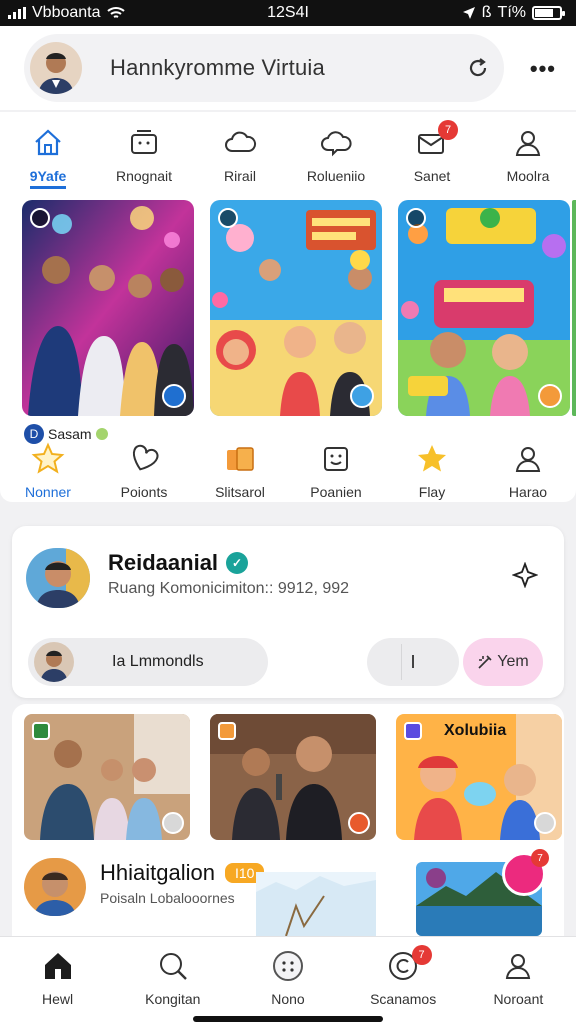 This screenshot has width=576, height=1024. Describe the element at coordinates (403, 980) in the screenshot. I see `nav-scan: 7 Scanamos` at that location.